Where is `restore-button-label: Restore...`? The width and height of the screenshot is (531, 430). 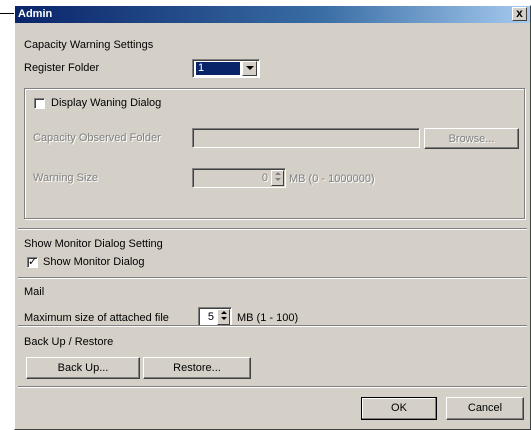
restore-button-label: Restore... is located at coordinates (197, 368).